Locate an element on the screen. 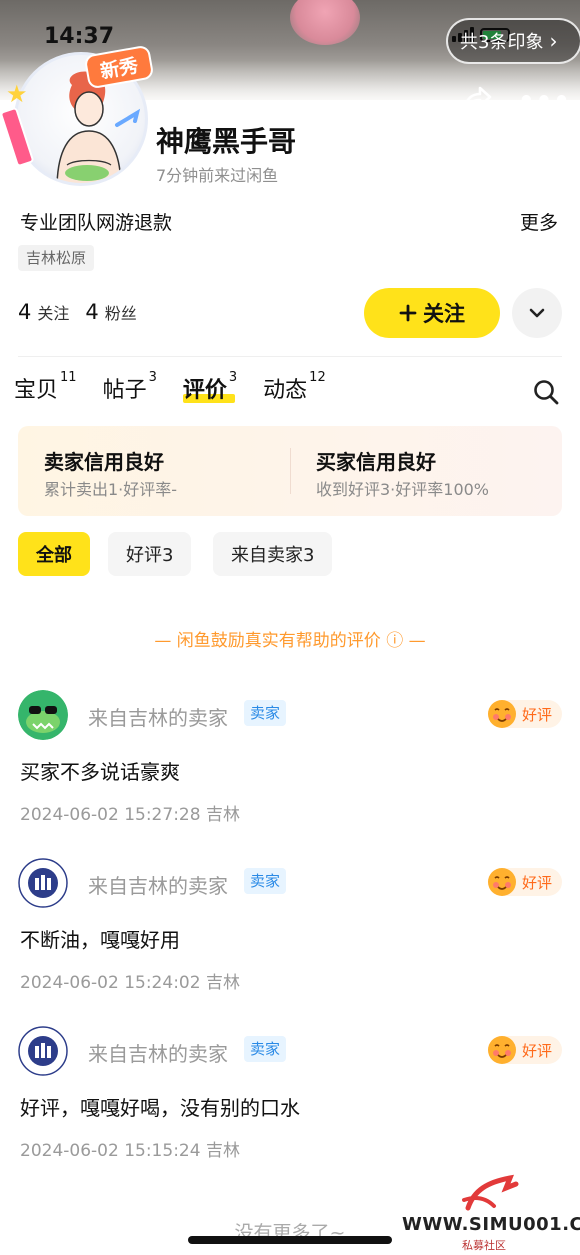 The image size is (580, 1255). watermark-logo is located at coordinates (490, 1192).